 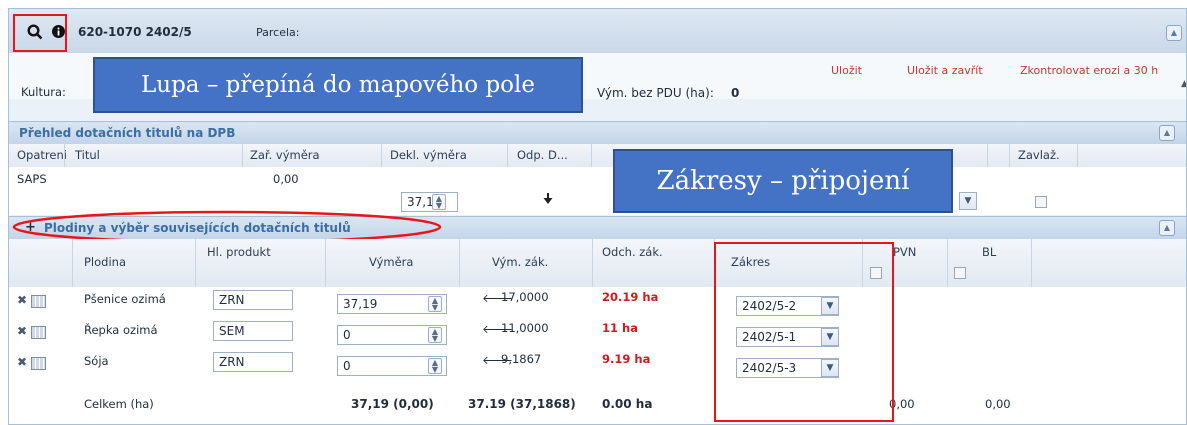 What do you see at coordinates (968, 201) in the screenshot?
I see `chevron-down-icon: ▼` at bounding box center [968, 201].